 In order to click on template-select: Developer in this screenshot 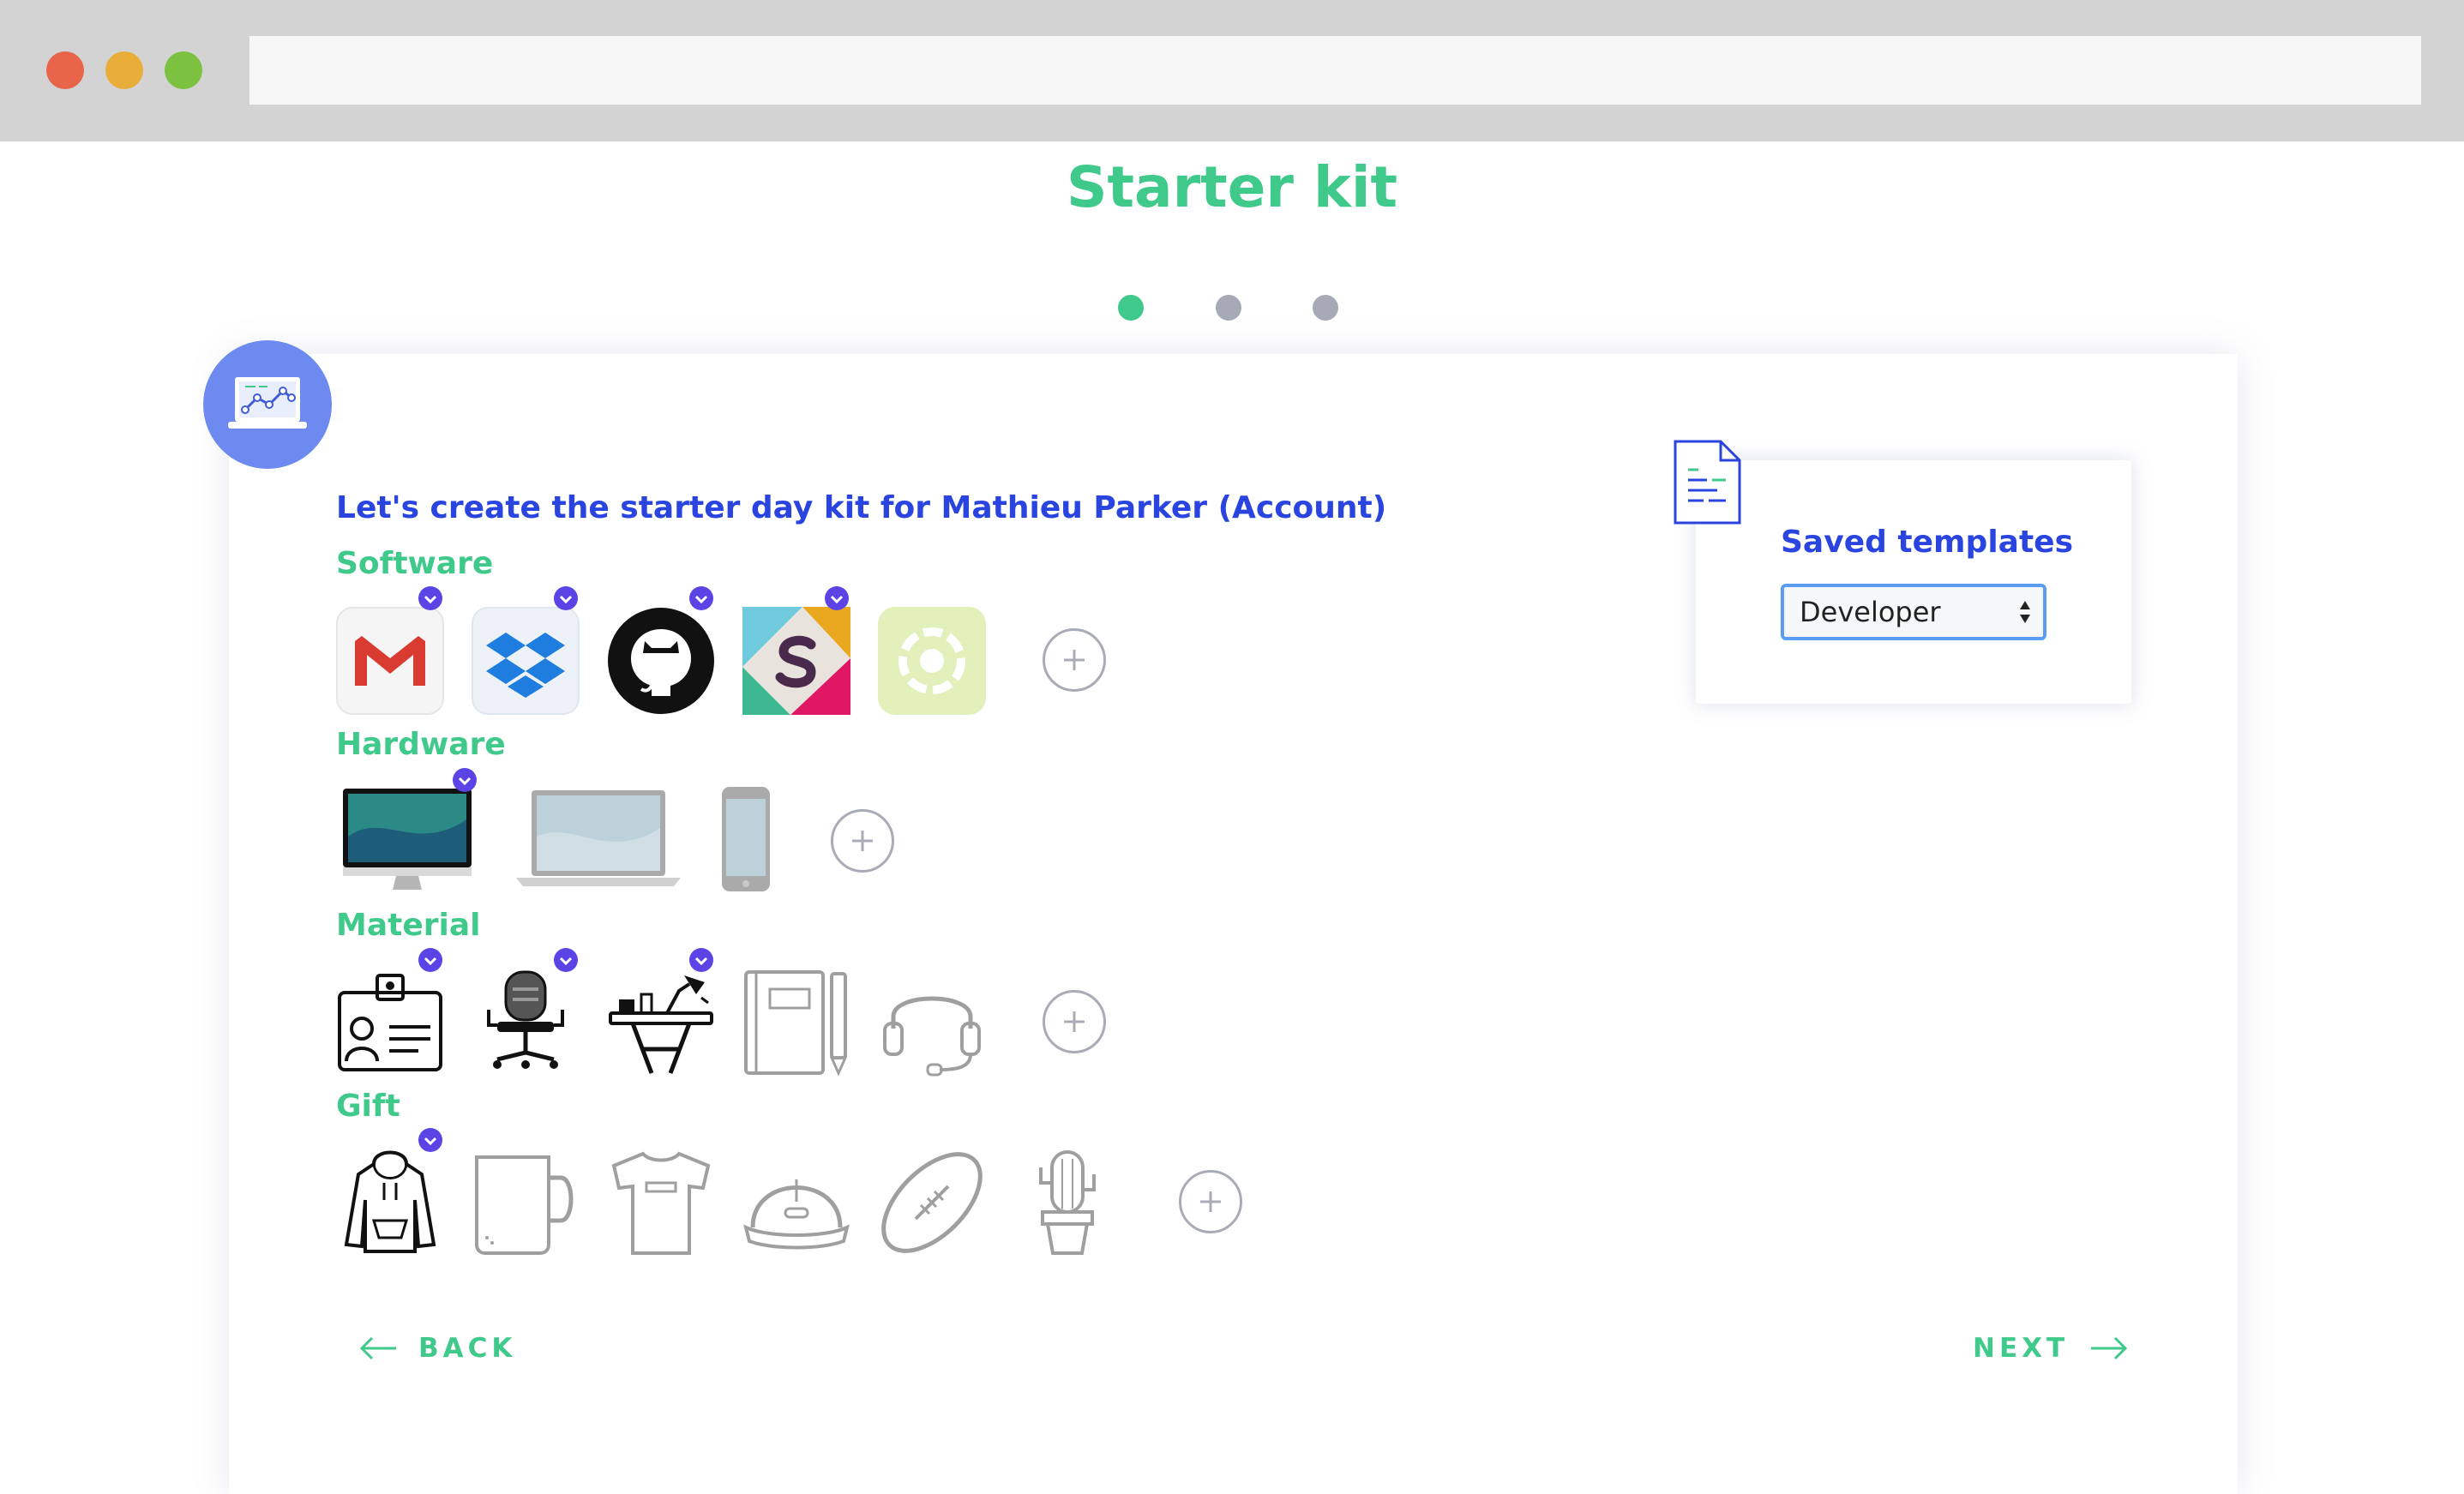, I will do `click(1913, 612)`.